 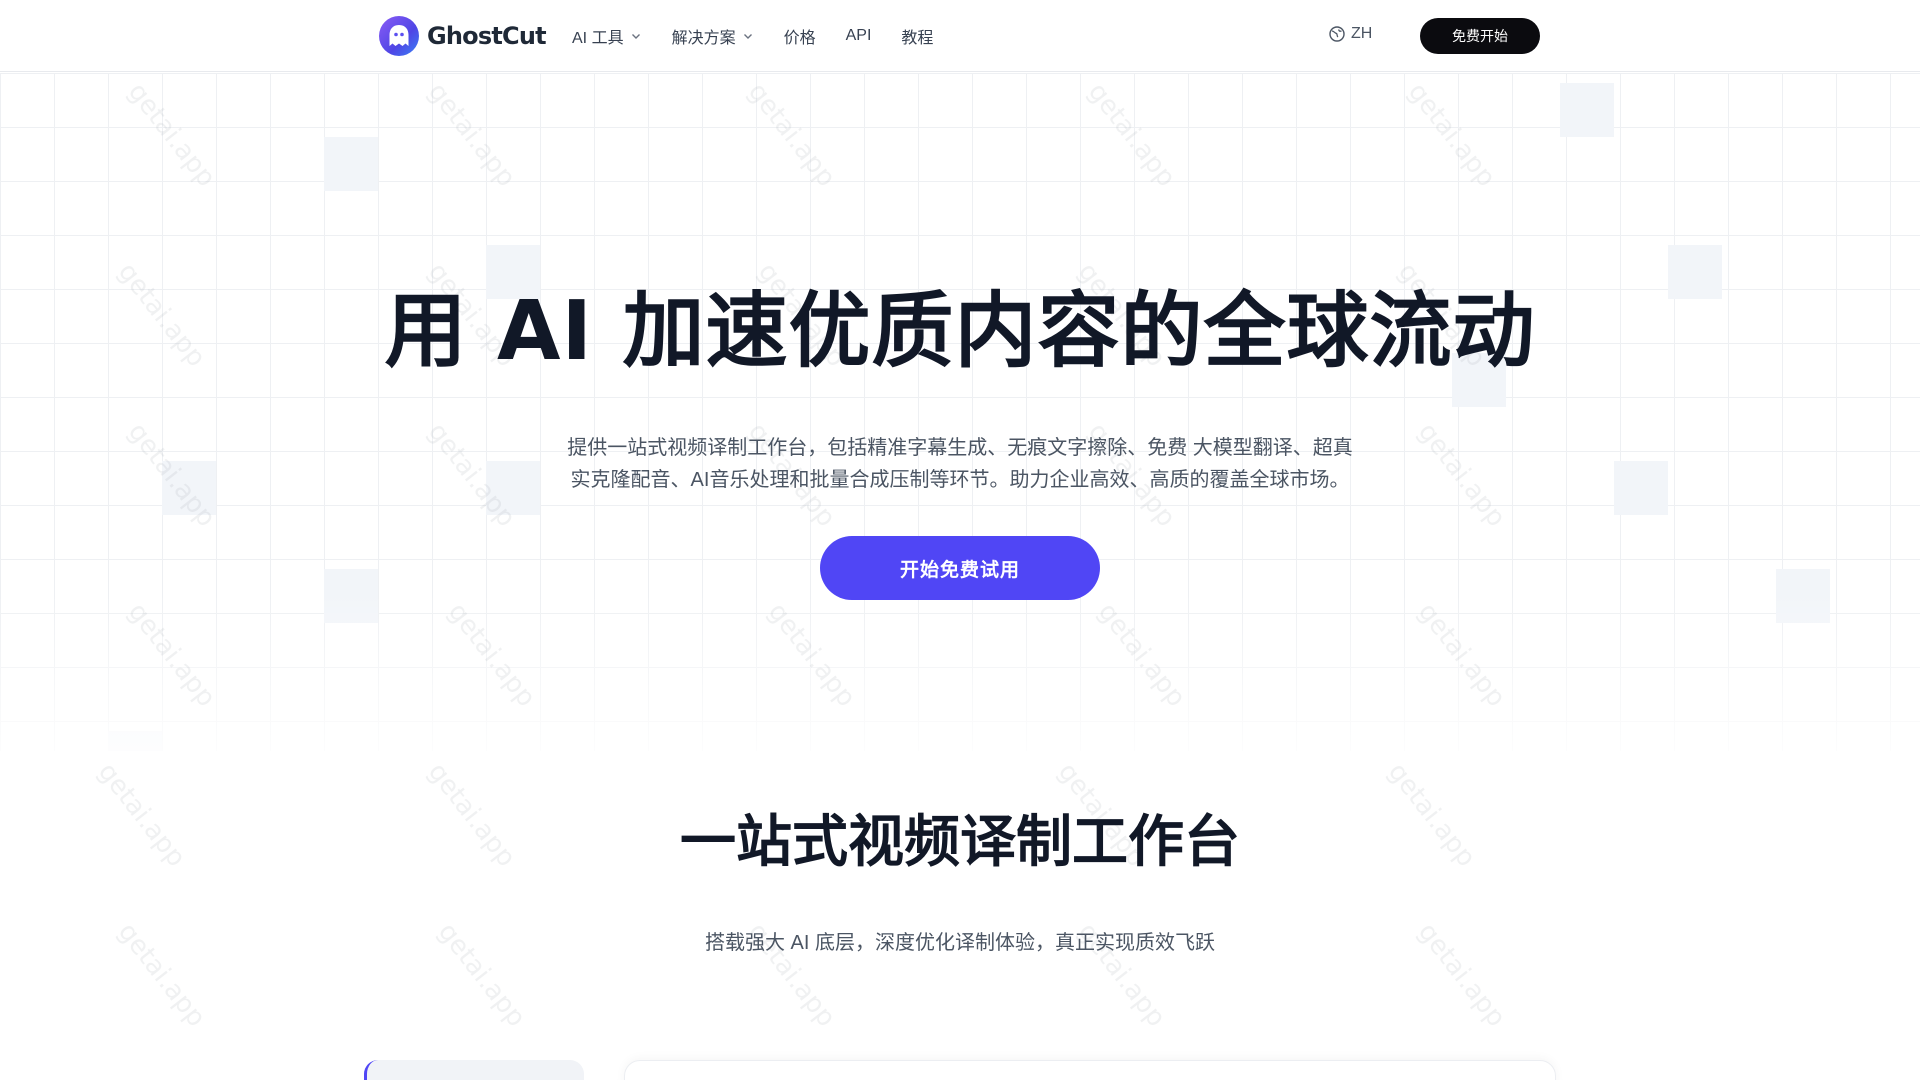 I want to click on language-label: ZH, so click(x=1362, y=33).